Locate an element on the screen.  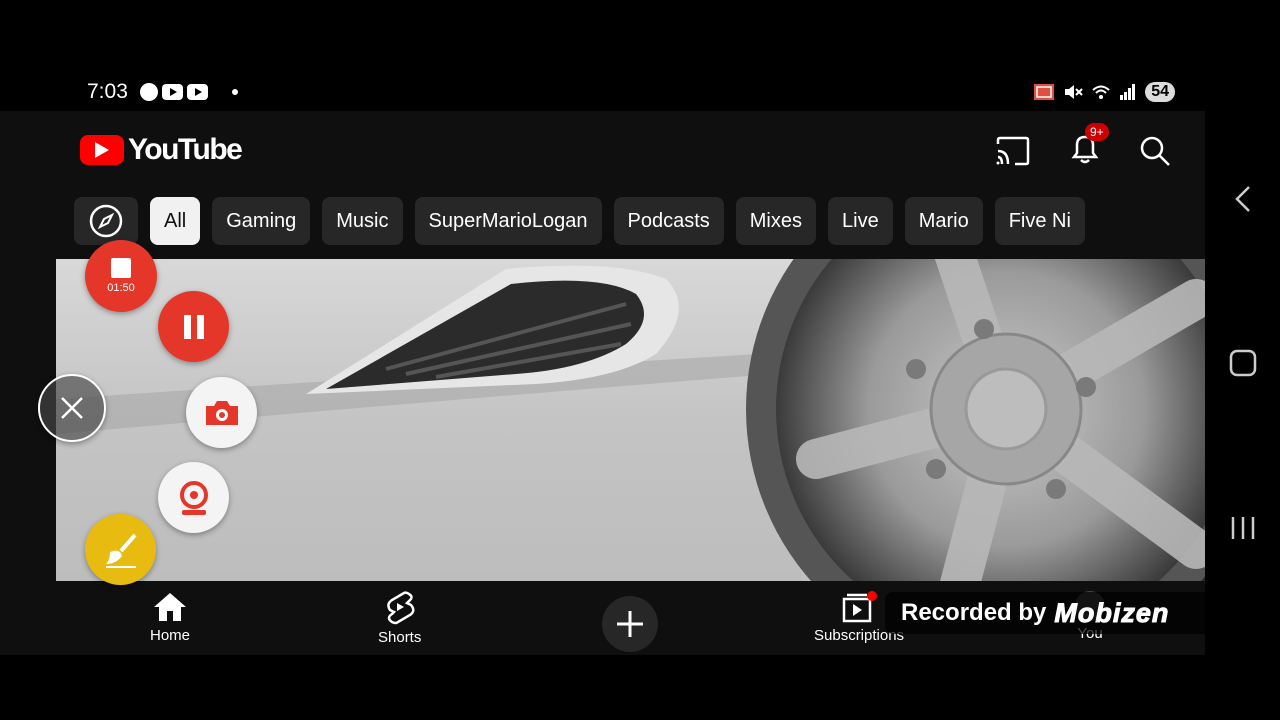
home-icon is located at coordinates (170, 607).